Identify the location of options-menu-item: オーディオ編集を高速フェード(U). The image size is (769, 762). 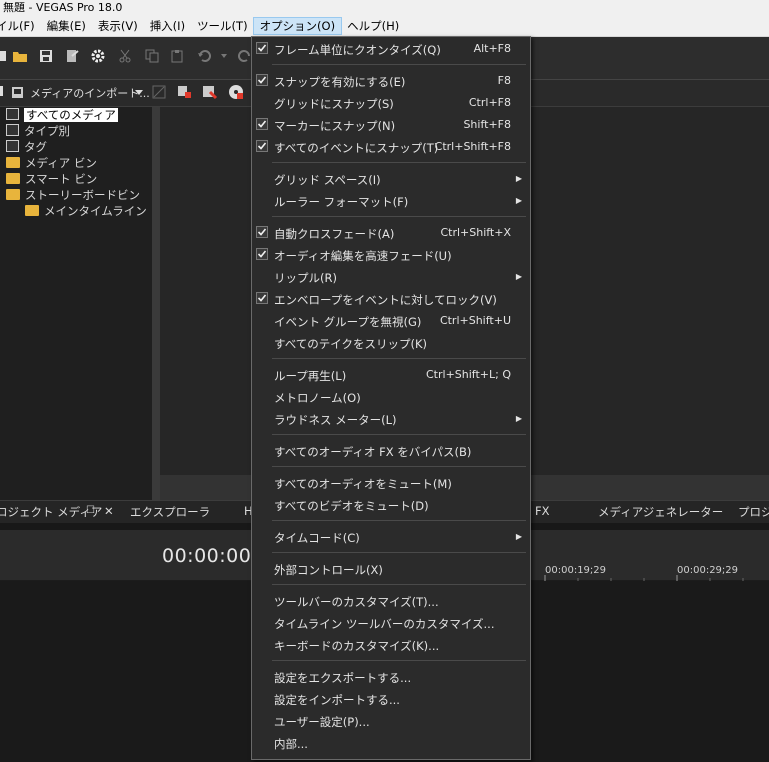
(391, 255).